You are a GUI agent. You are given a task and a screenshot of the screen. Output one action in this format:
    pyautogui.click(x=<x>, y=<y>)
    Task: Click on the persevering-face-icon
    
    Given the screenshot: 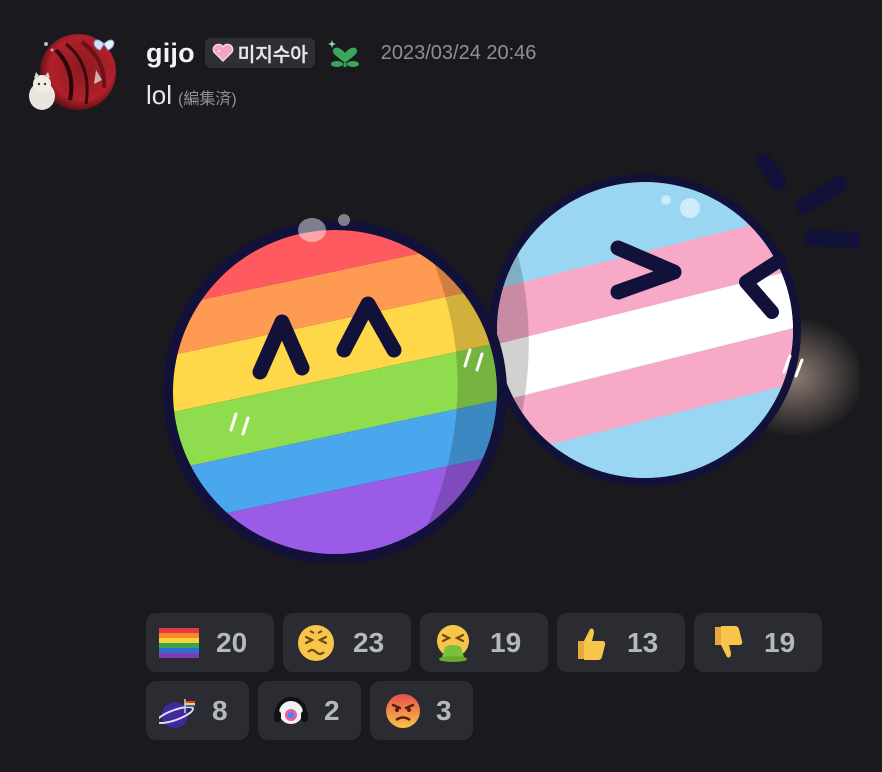 What is the action you would take?
    pyautogui.click(x=316, y=643)
    